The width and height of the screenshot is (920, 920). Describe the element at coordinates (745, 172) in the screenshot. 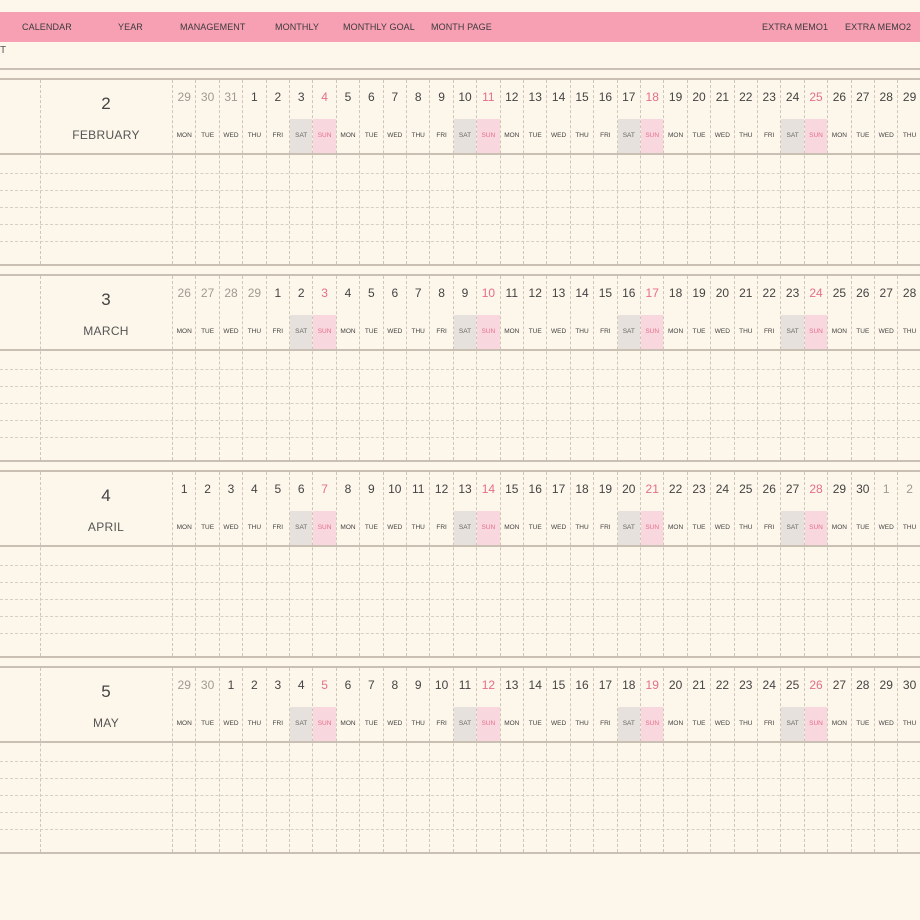

I see `day-column: 22 THU` at that location.